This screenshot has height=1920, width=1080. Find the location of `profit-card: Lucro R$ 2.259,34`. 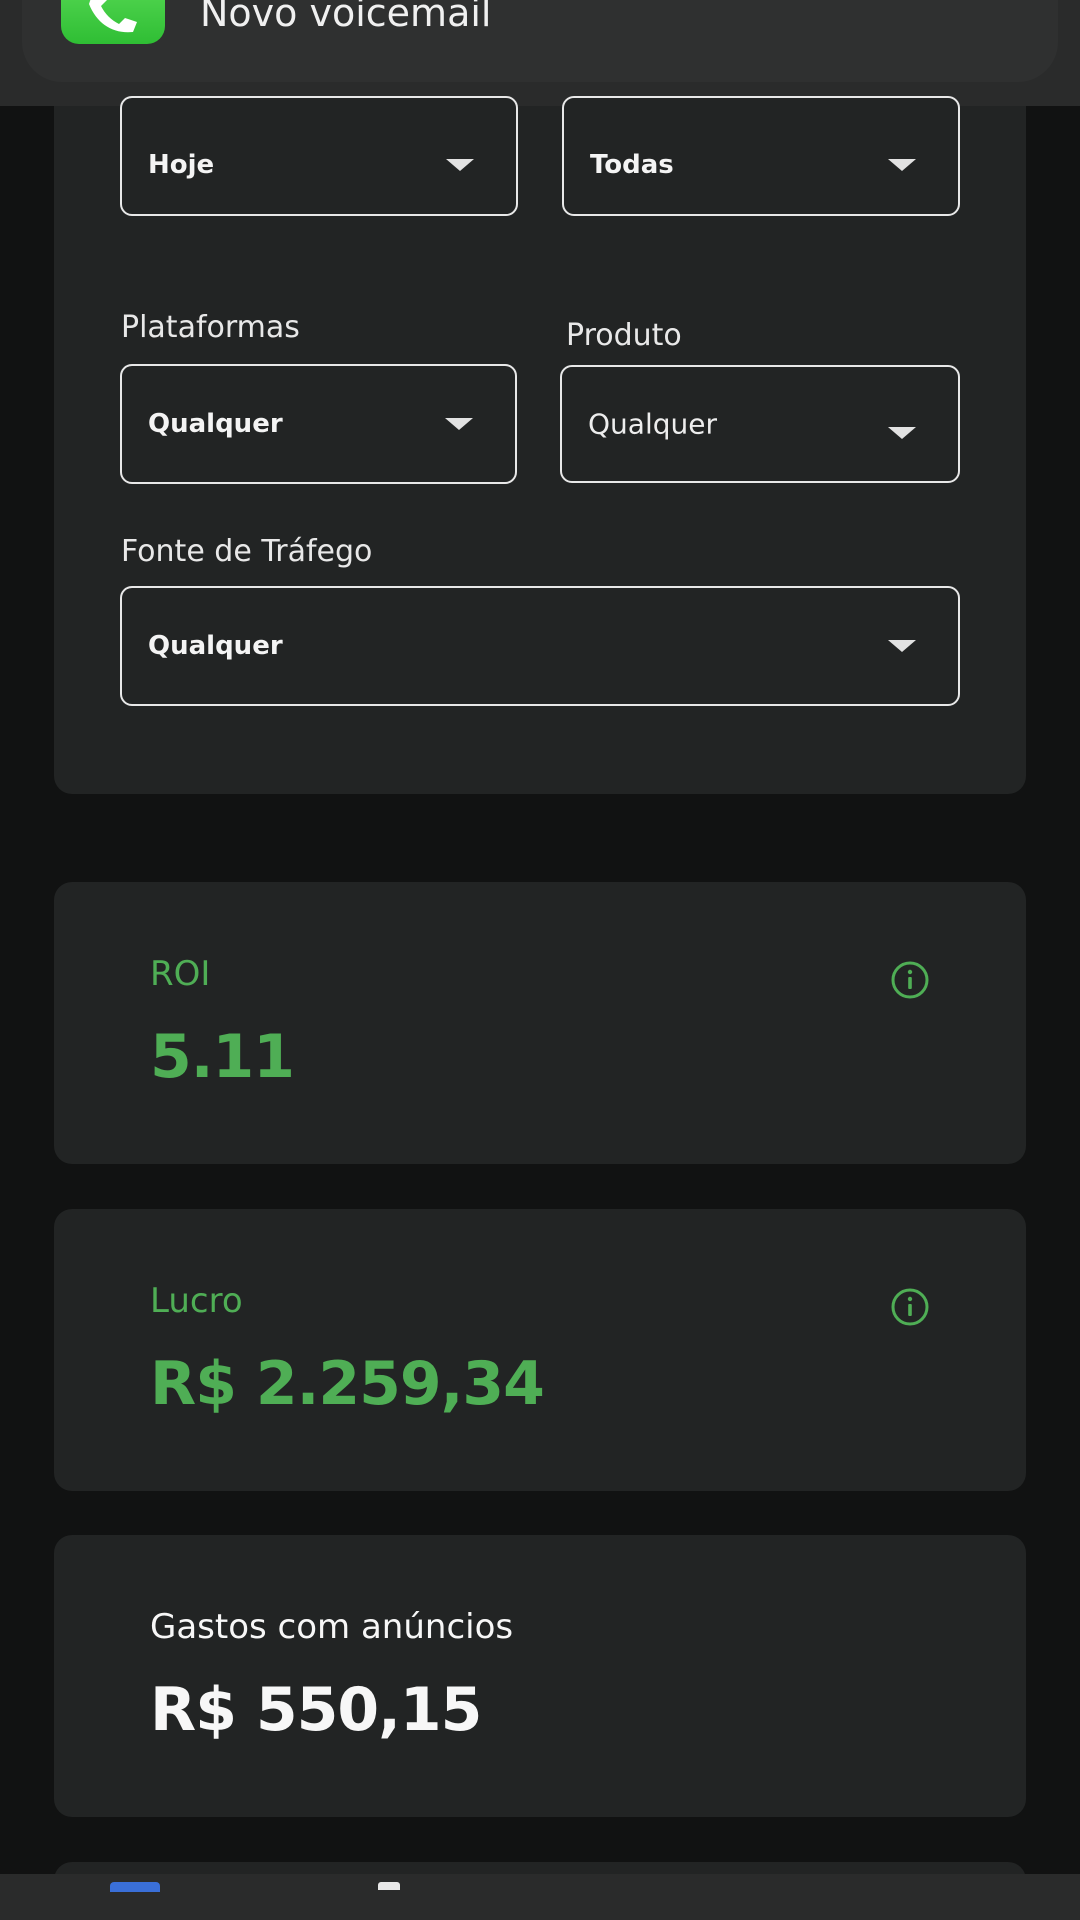

profit-card: Lucro R$ 2.259,34 is located at coordinates (540, 1350).